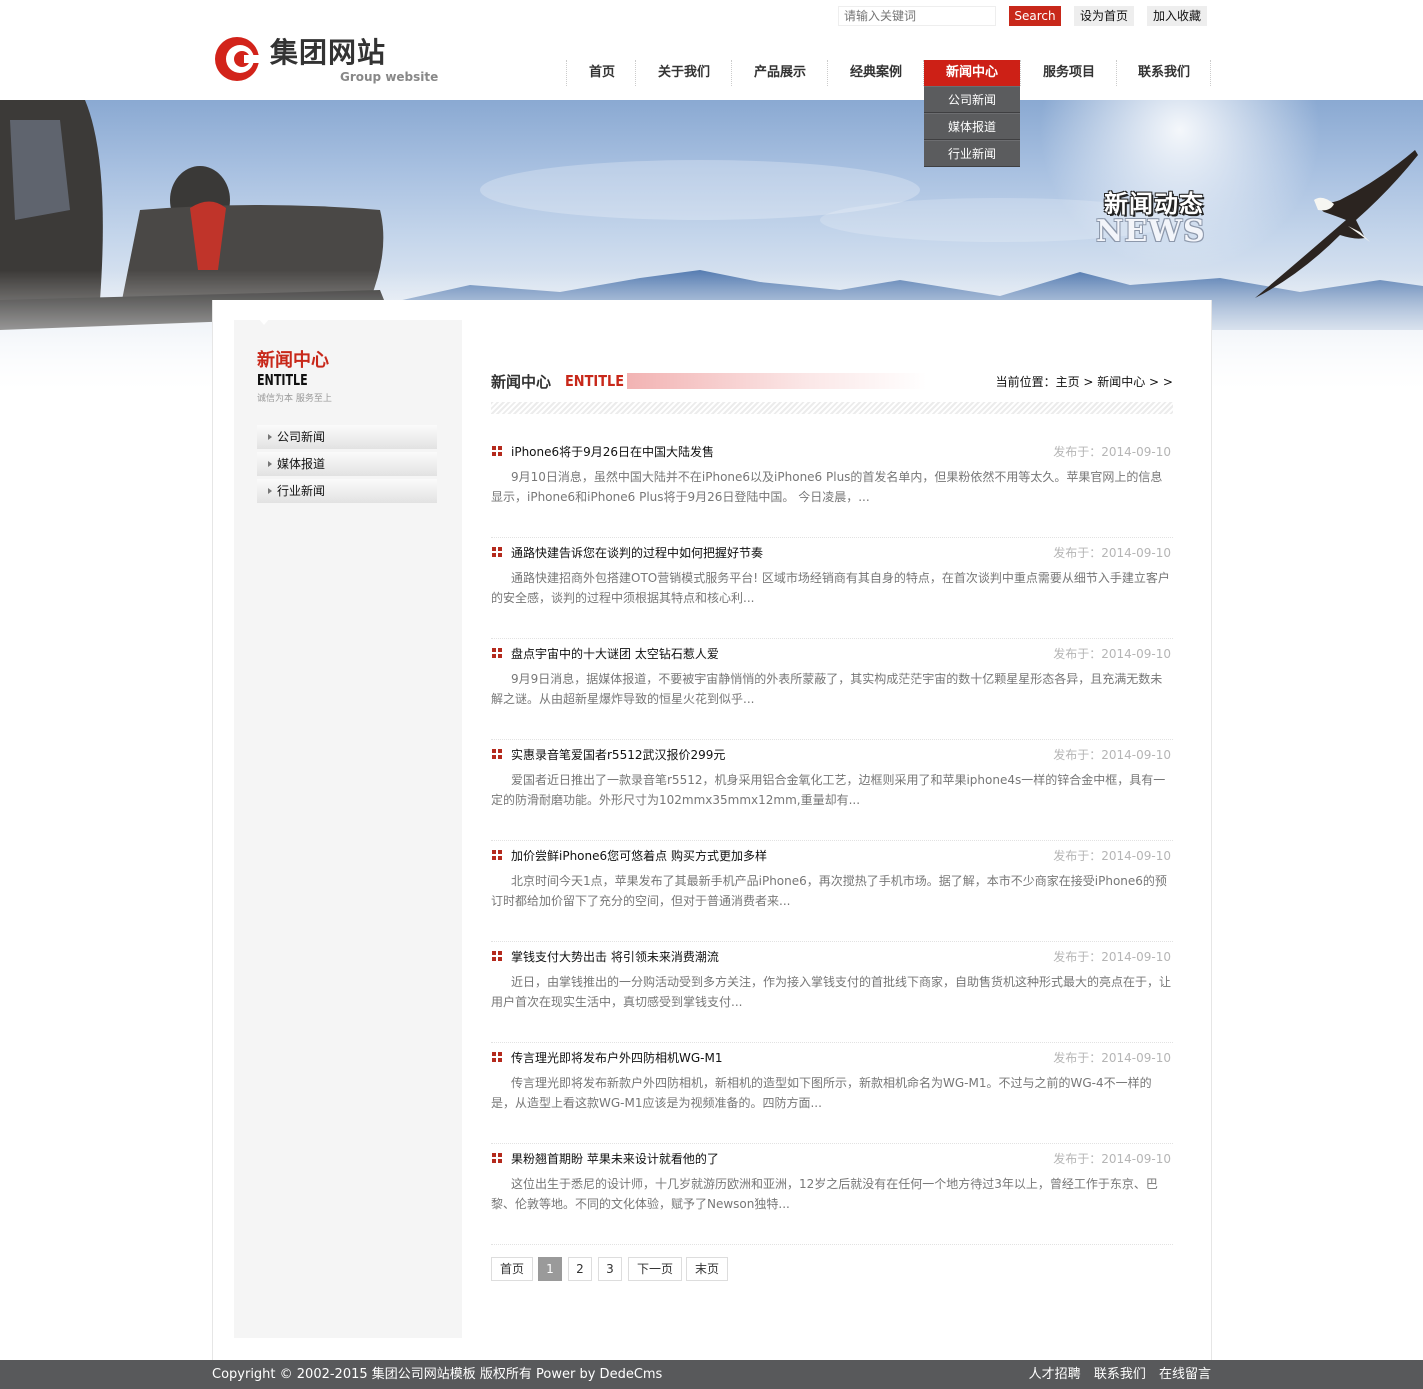 The width and height of the screenshot is (1423, 1389). Describe the element at coordinates (972, 73) in the screenshot. I see `nav-item-news: 新闻中心` at that location.